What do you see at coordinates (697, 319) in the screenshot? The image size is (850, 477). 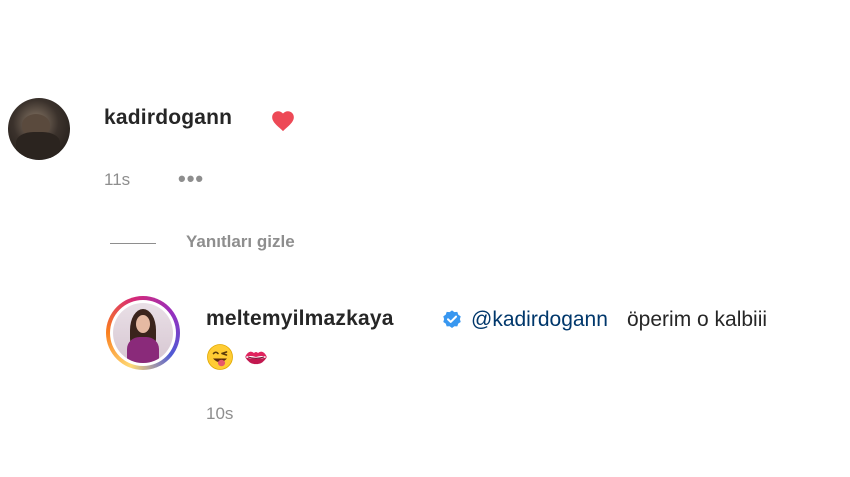 I see `reply-text: öperim o kalbiii` at bounding box center [697, 319].